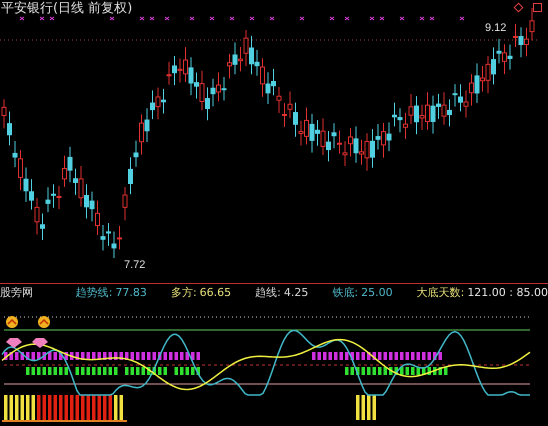 The width and height of the screenshot is (548, 426). Describe the element at coordinates (66, 9) in the screenshot. I see `chart-title: 平安银行(日线 前复权)` at that location.